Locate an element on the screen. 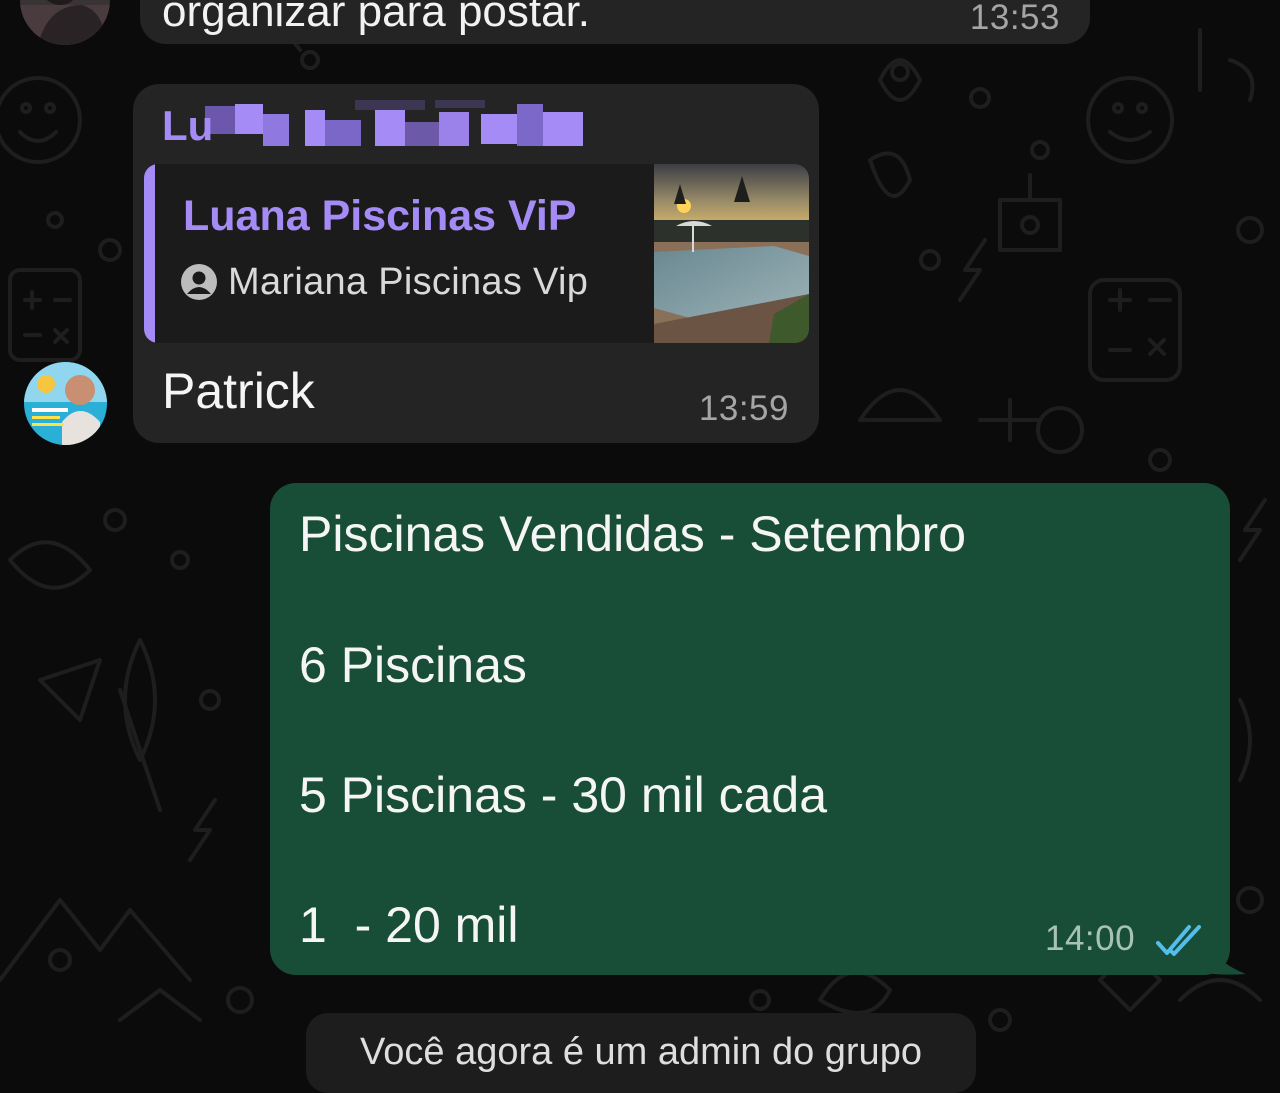 This screenshot has width=1280, height=1093. message-bubble: organizar para postar. 13:53 is located at coordinates (615, 22).